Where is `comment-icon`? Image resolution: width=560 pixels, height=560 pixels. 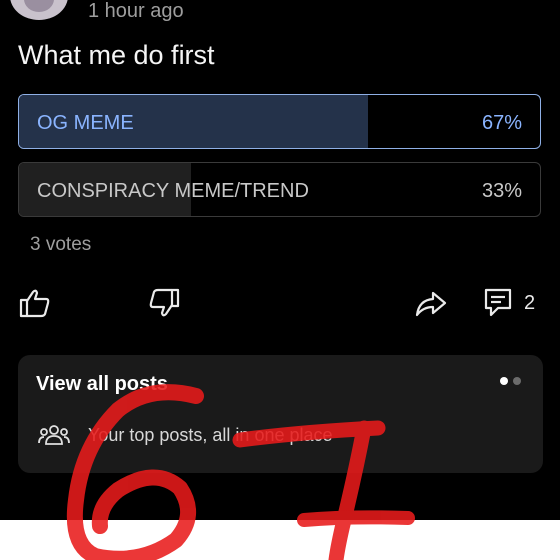
comment-icon is located at coordinates (499, 303).